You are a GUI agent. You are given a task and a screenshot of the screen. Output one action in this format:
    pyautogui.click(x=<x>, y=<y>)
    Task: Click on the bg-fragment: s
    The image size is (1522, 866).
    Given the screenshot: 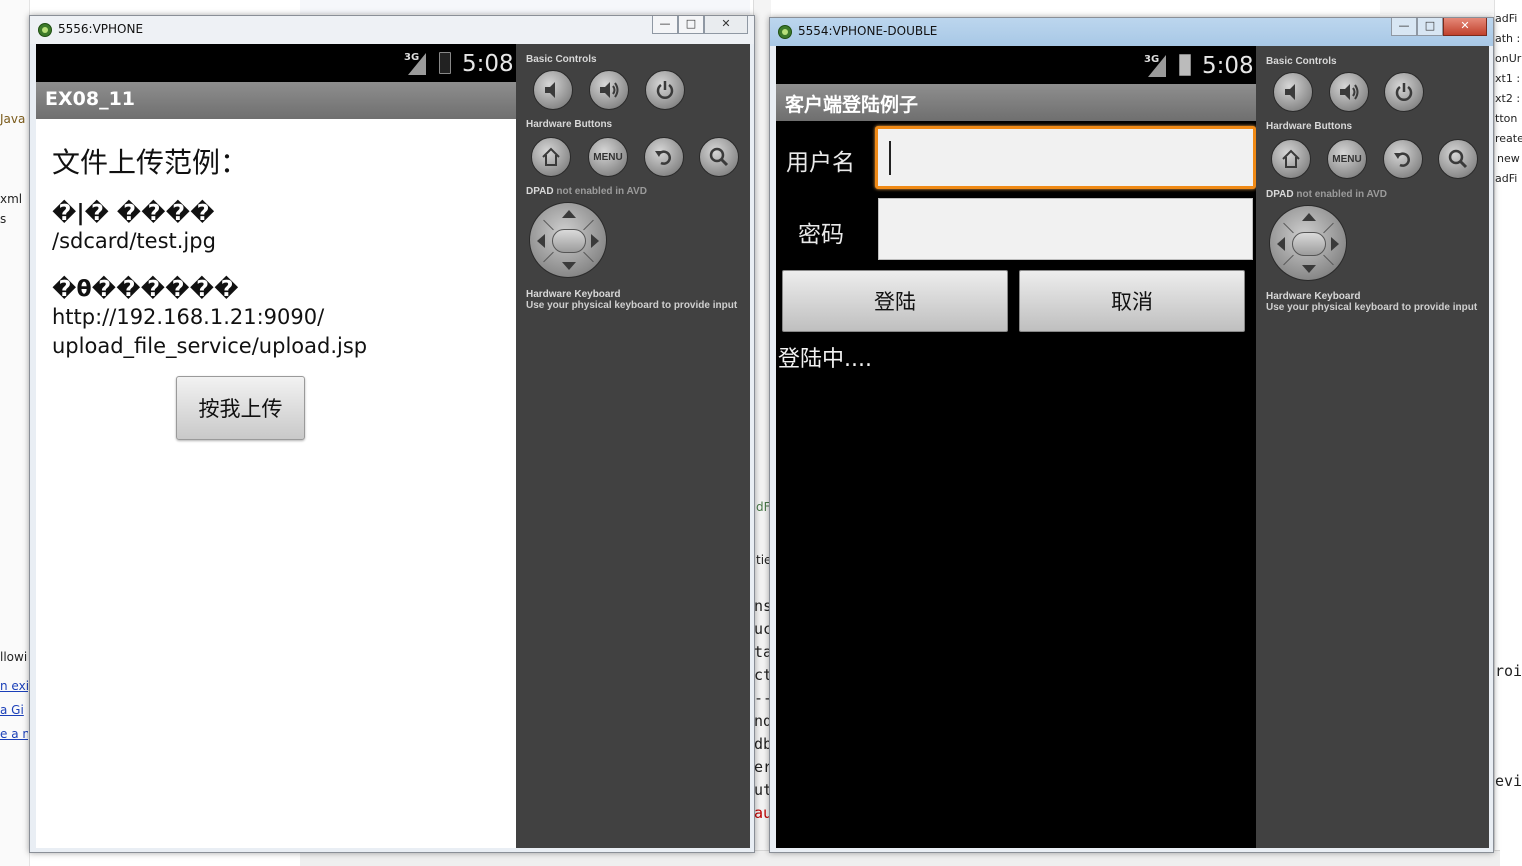 What is the action you would take?
    pyautogui.click(x=3, y=219)
    